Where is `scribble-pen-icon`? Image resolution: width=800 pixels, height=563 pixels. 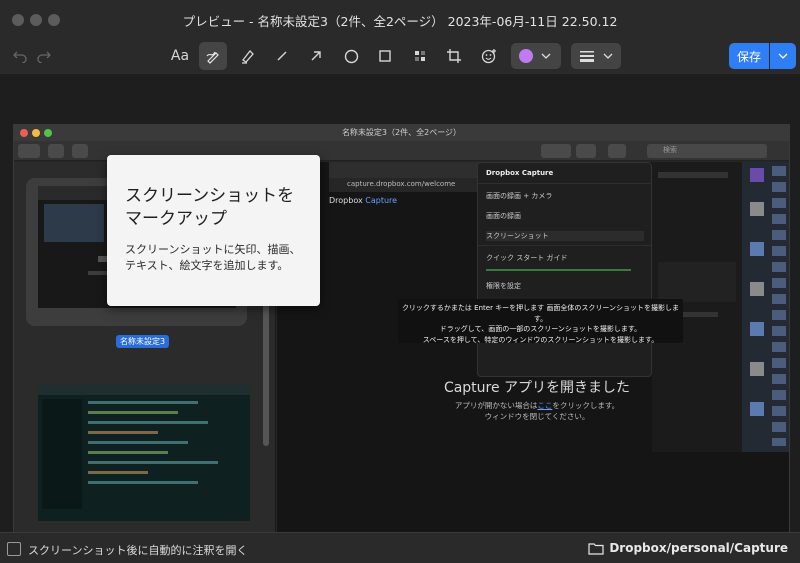
scribble-pen-icon is located at coordinates (212, 57).